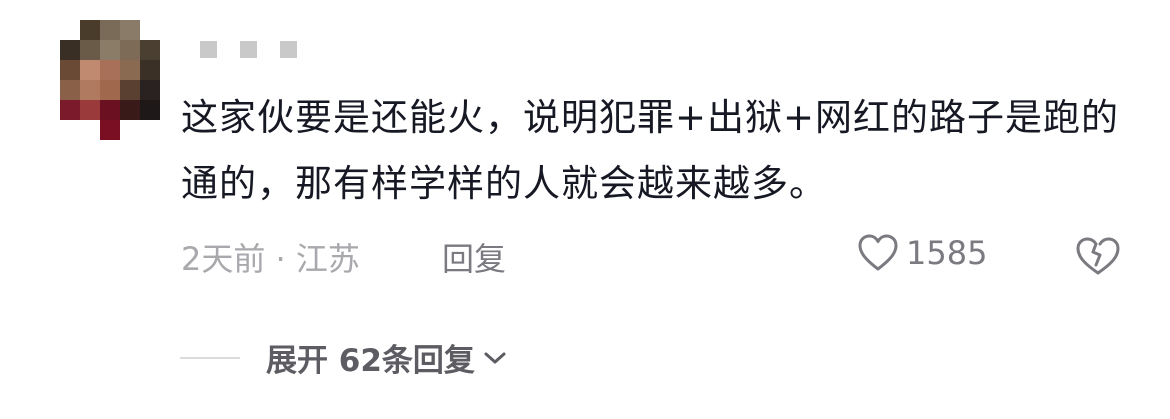 The height and width of the screenshot is (419, 1170). What do you see at coordinates (210, 357) in the screenshot?
I see `divider-line` at bounding box center [210, 357].